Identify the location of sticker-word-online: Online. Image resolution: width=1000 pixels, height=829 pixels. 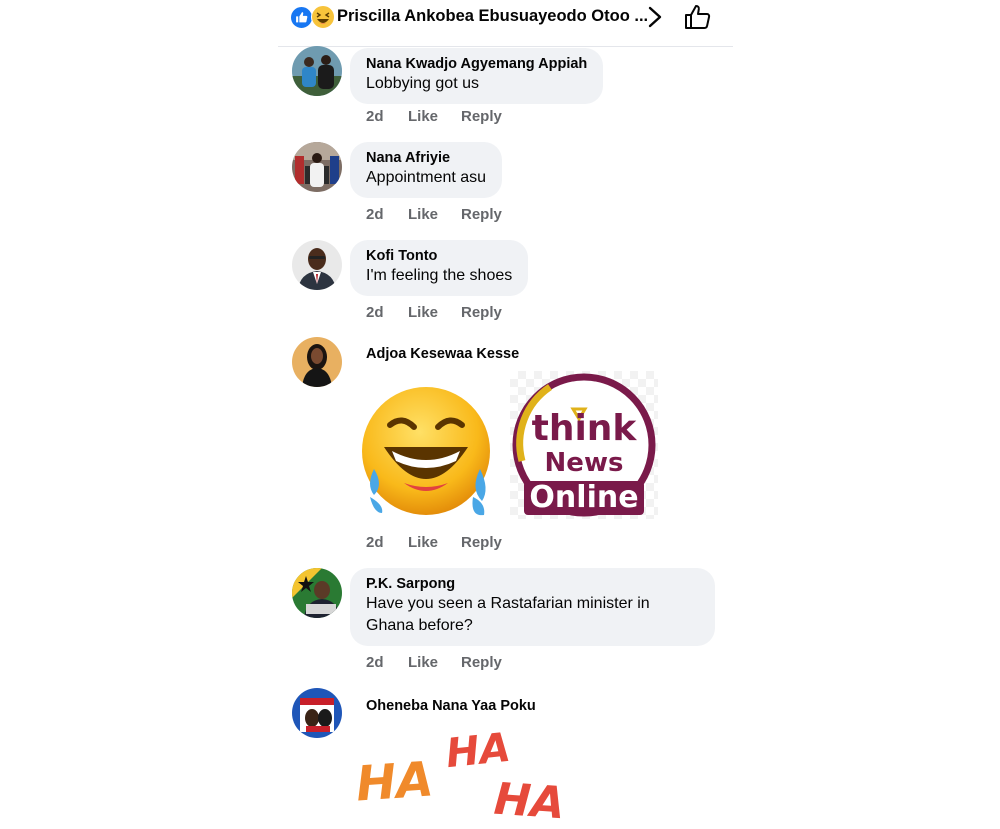
(584, 497).